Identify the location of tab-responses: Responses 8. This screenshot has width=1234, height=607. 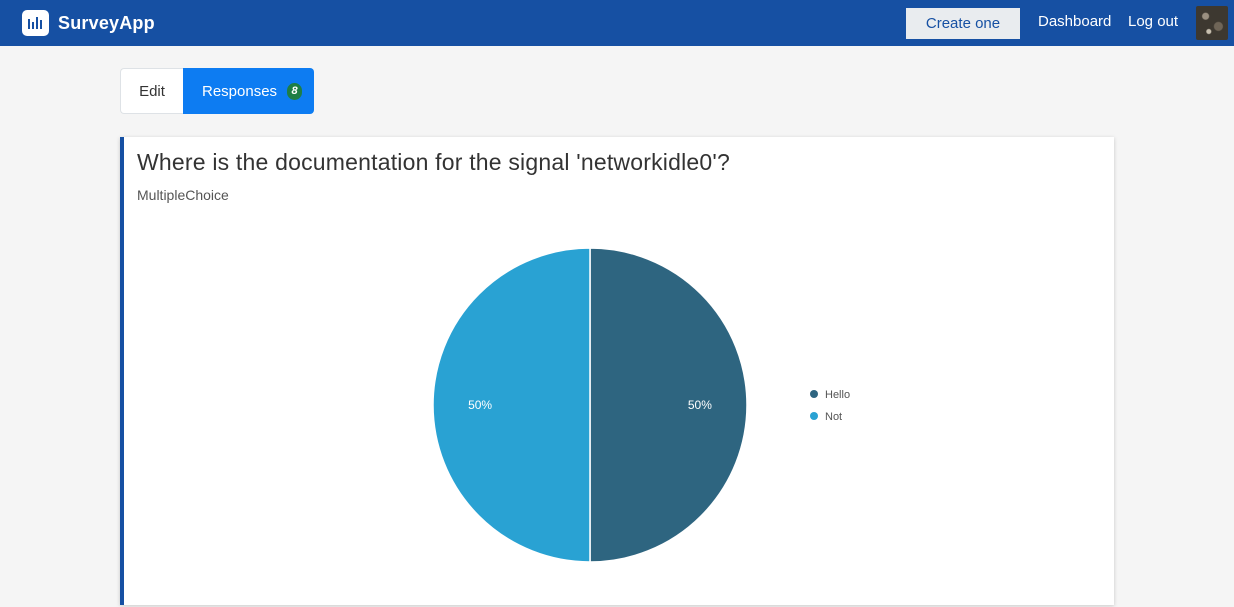
(248, 91).